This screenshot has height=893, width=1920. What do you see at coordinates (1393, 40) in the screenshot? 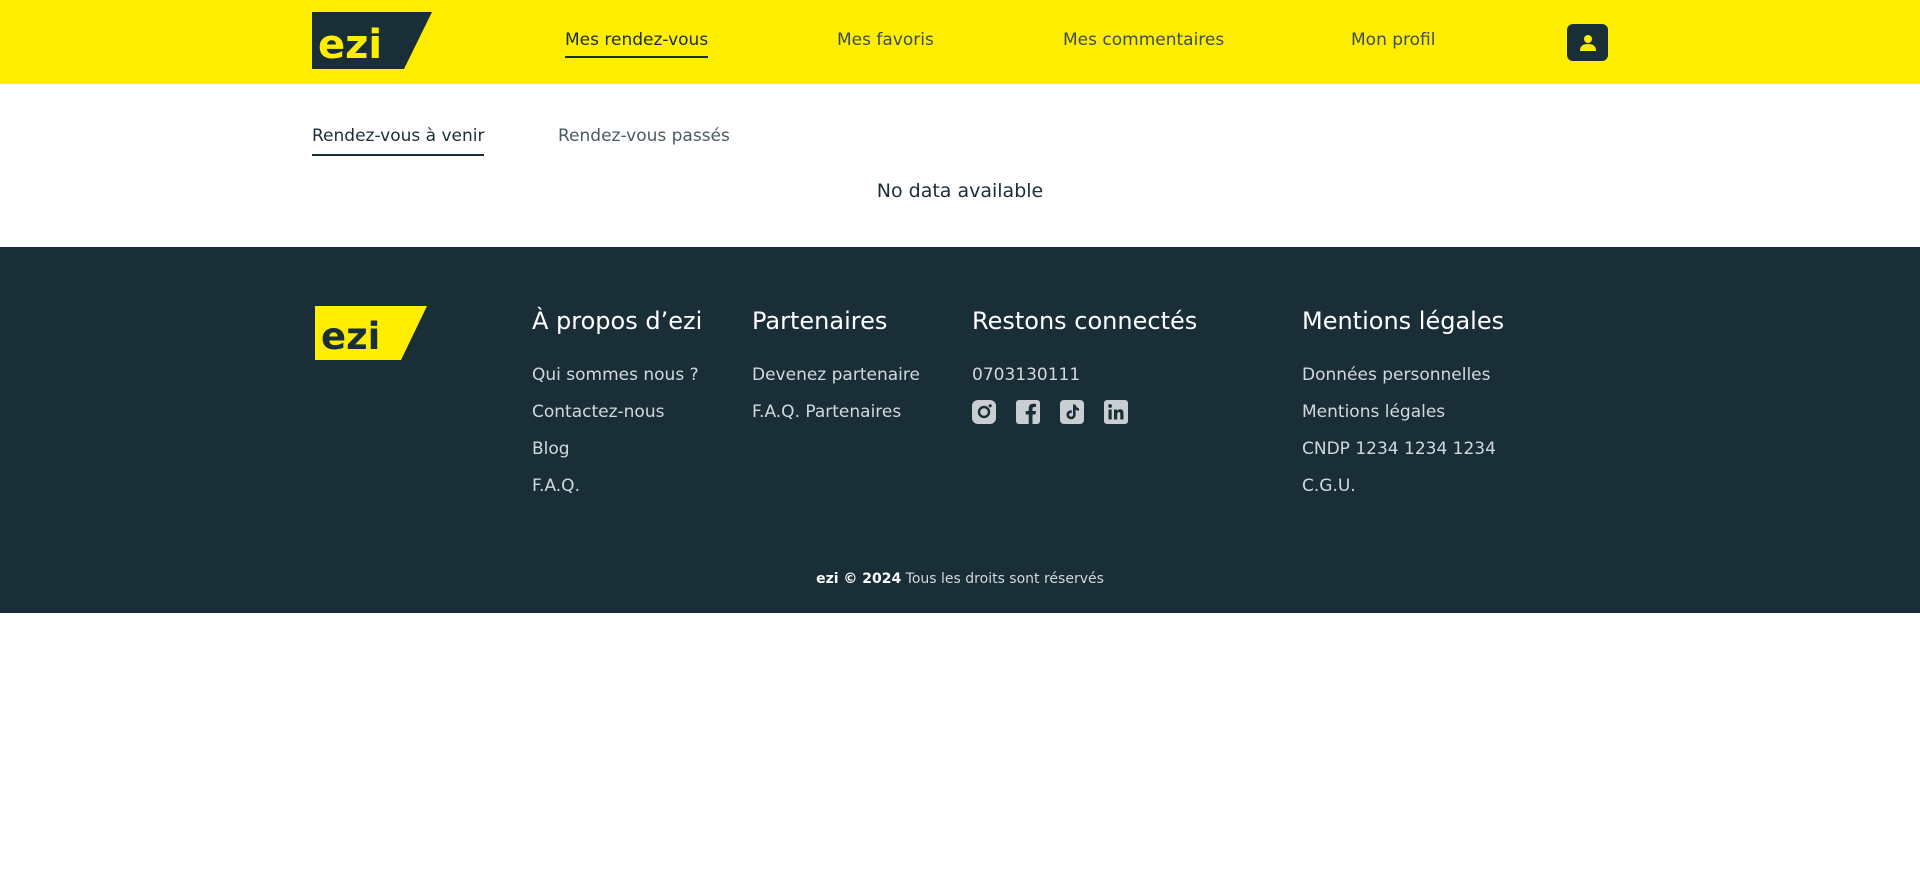
I see `nav-mon-profil: Mon profil` at bounding box center [1393, 40].